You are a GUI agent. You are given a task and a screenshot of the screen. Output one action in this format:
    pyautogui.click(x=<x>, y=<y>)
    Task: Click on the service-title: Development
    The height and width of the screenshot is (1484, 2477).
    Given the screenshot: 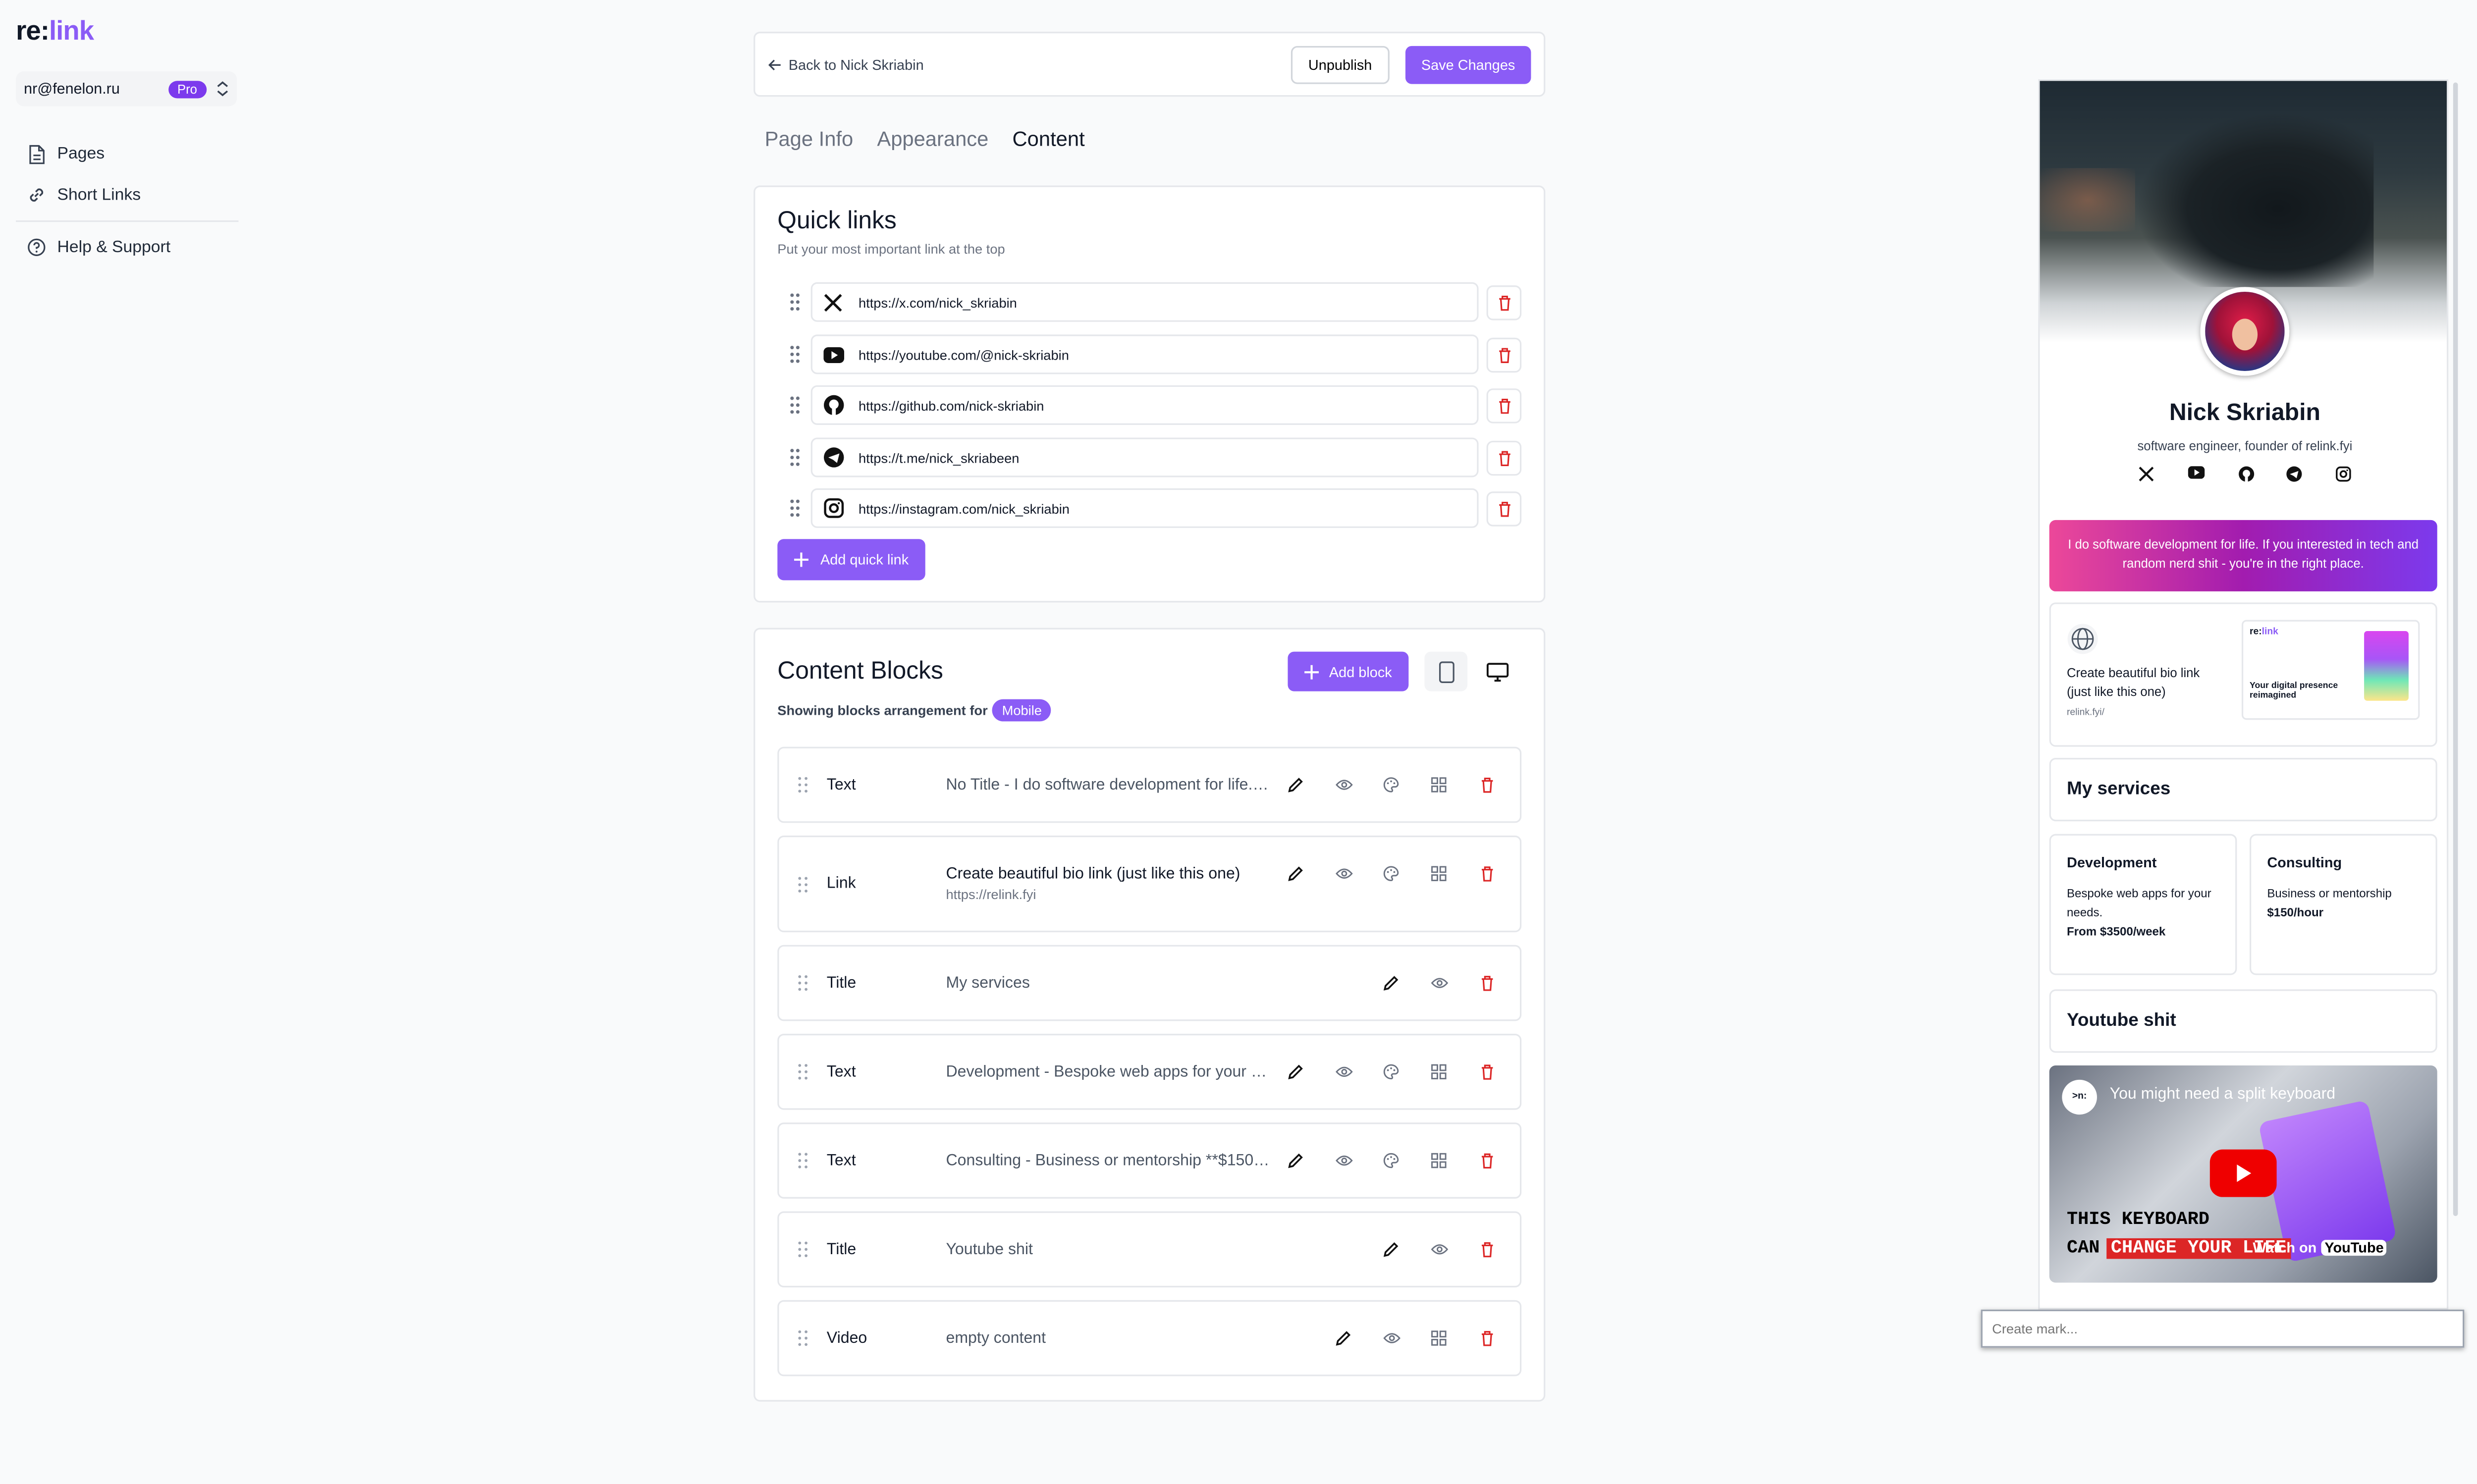 What is the action you would take?
    pyautogui.click(x=2112, y=863)
    